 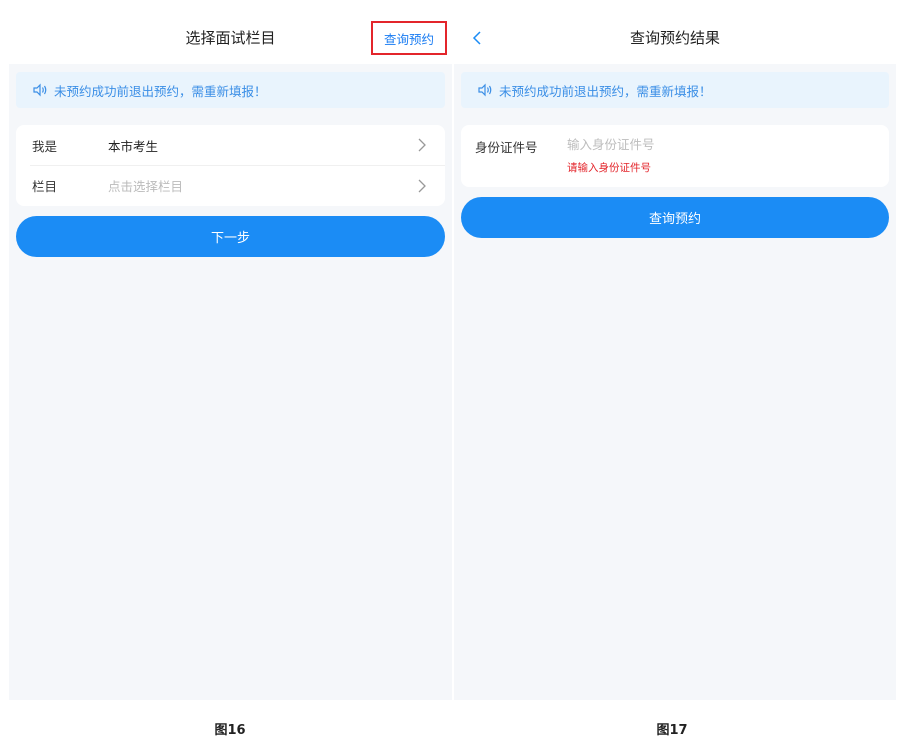 What do you see at coordinates (230, 236) in the screenshot?
I see `next-step-button: 下一步` at bounding box center [230, 236].